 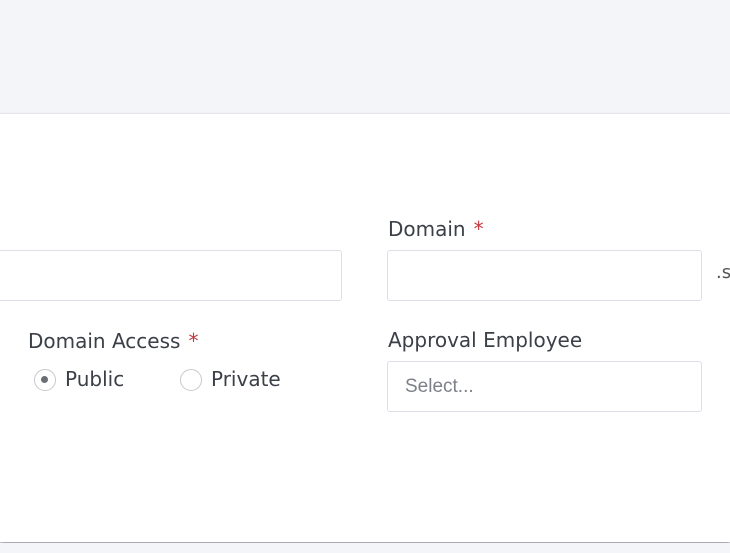 What do you see at coordinates (544, 275) in the screenshot?
I see `domain-input` at bounding box center [544, 275].